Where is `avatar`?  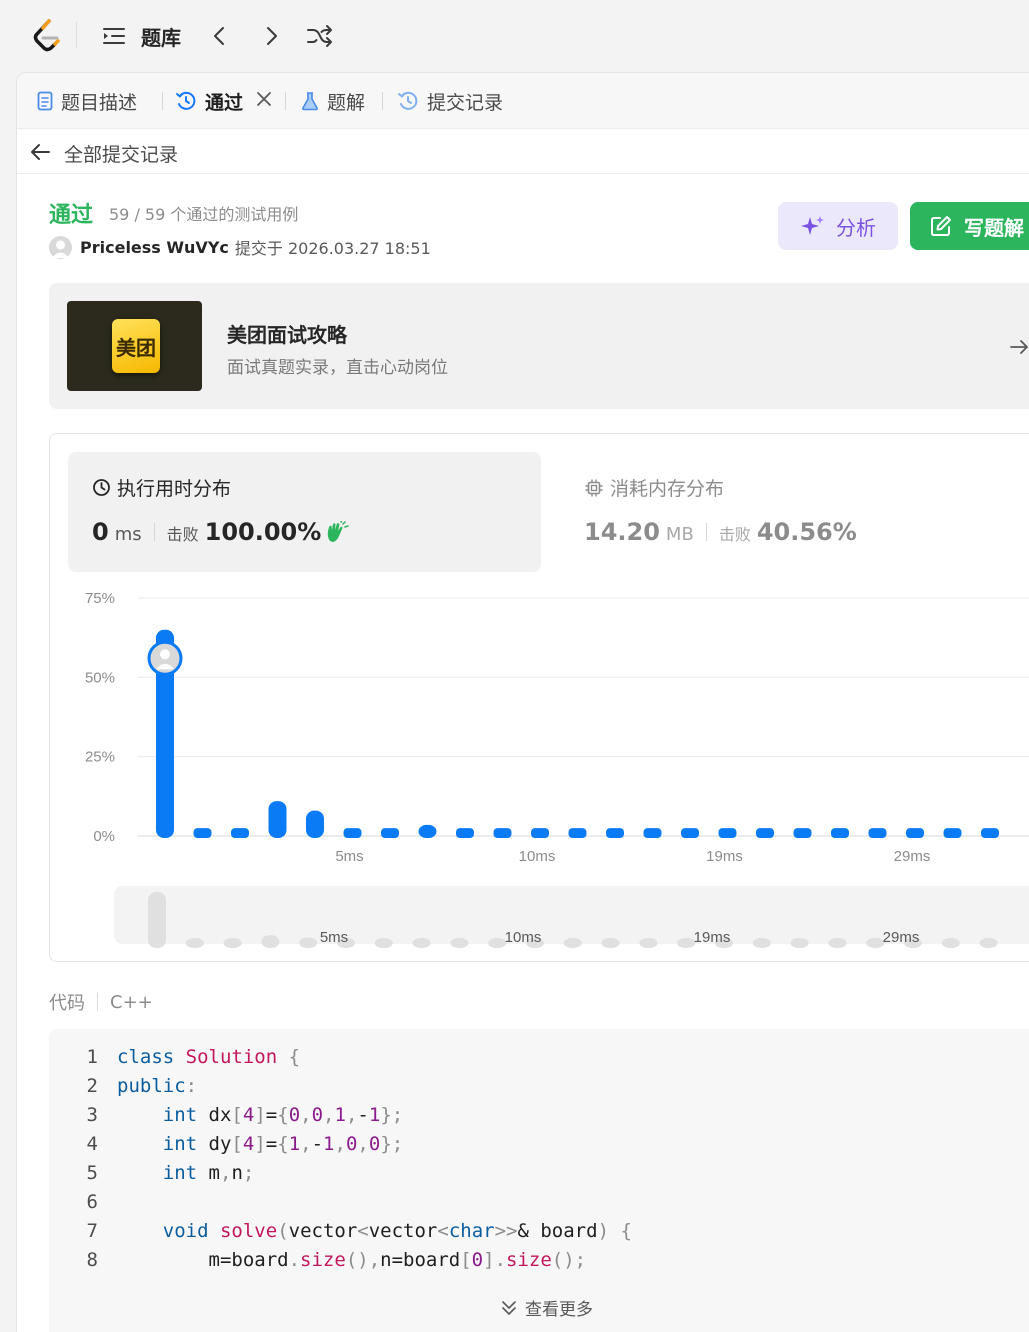 avatar is located at coordinates (60, 247).